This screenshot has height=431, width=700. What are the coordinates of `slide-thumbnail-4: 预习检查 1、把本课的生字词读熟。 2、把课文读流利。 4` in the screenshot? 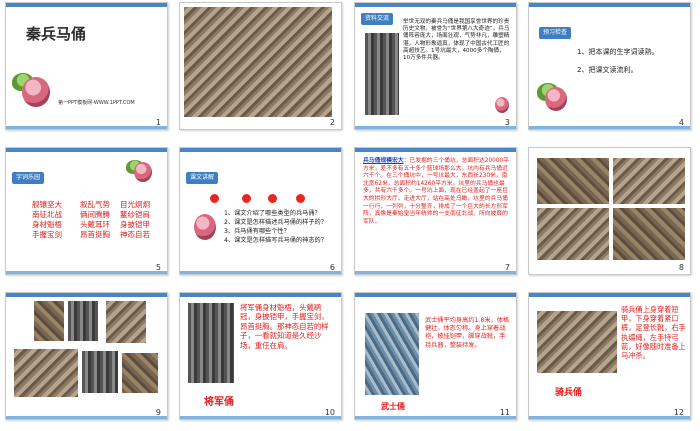 It's located at (609, 66).